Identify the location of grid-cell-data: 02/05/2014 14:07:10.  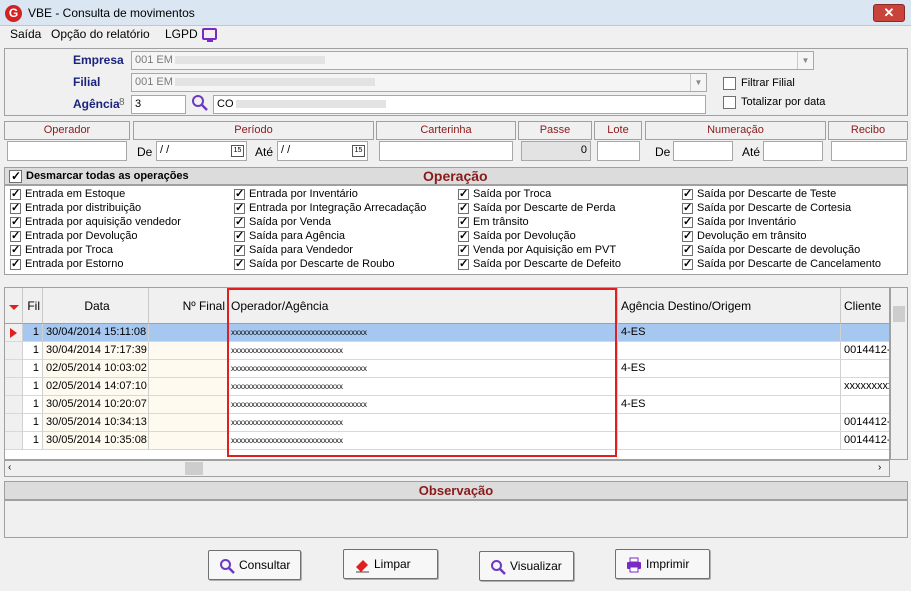
(96, 387).